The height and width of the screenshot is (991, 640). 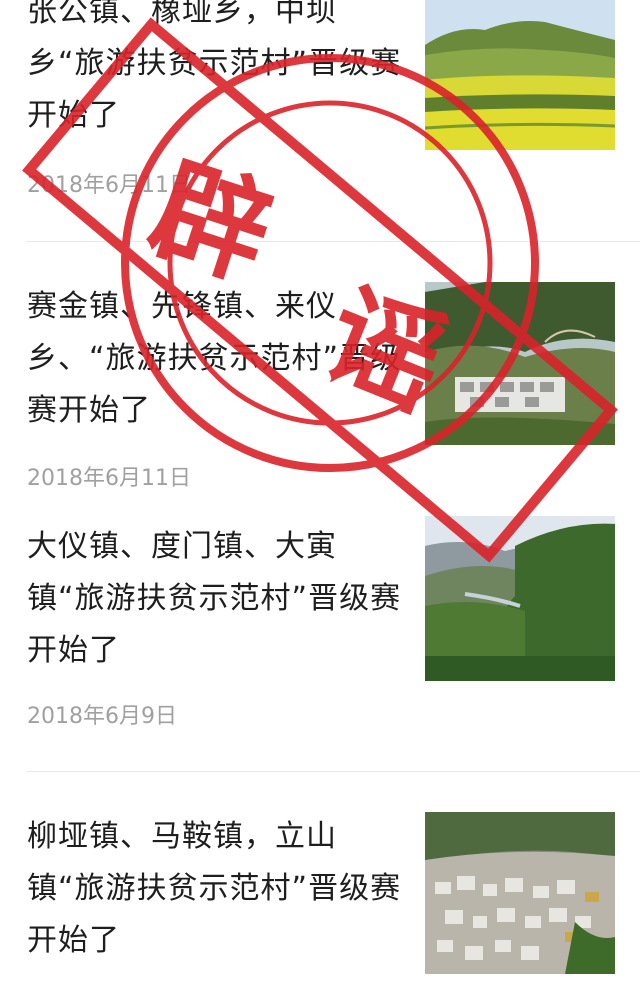 What do you see at coordinates (102, 716) in the screenshot?
I see `article-date: 2018年6月9日` at bounding box center [102, 716].